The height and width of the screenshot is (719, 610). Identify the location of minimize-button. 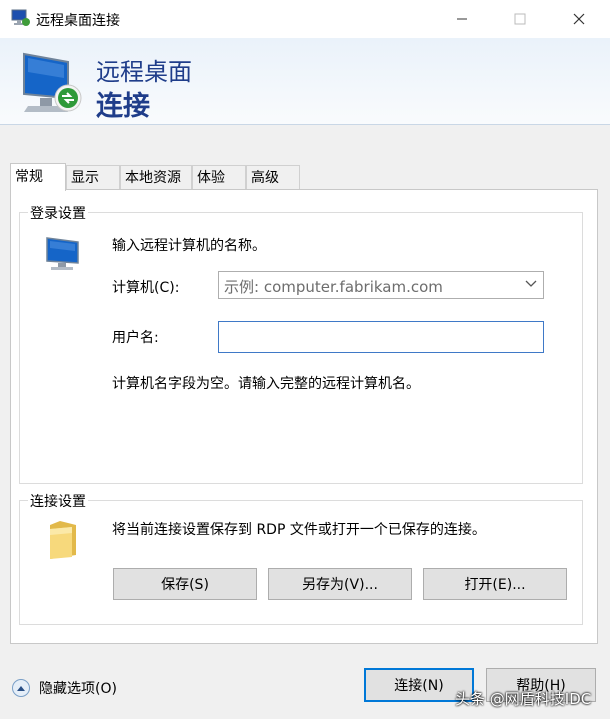
(462, 19).